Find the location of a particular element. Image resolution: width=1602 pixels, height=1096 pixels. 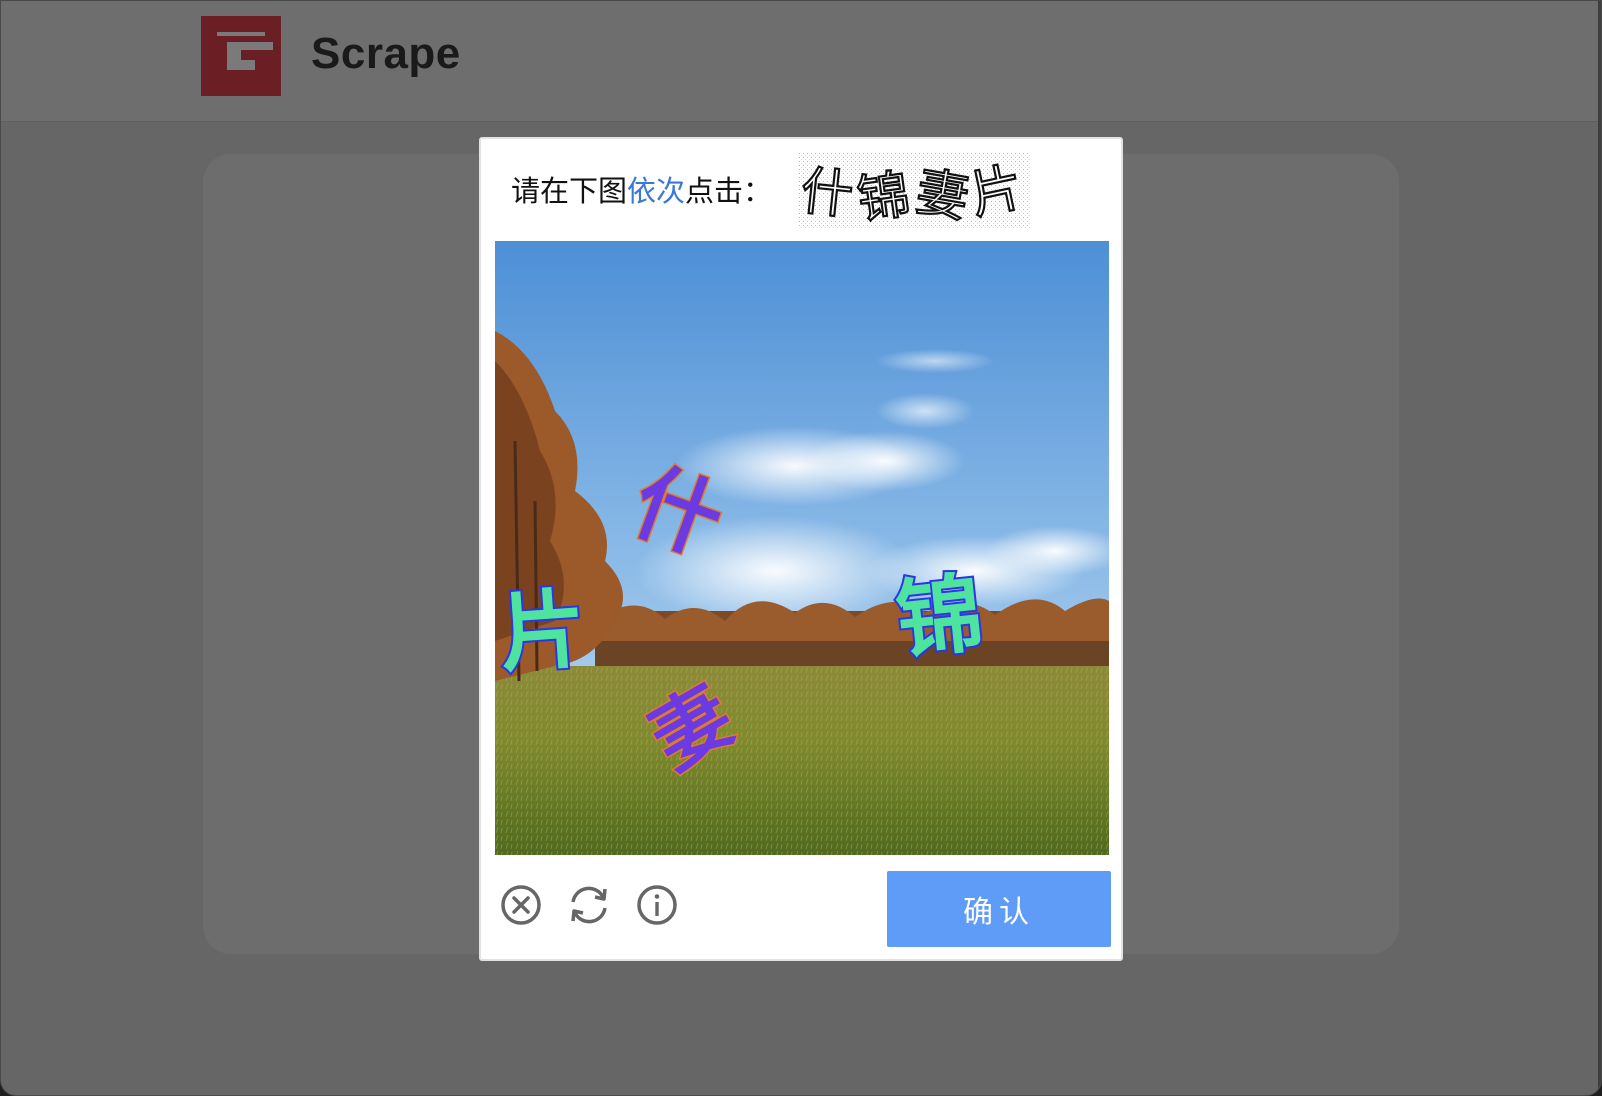

captcha-prompt: 请在下图依次点击： is located at coordinates (641, 191).